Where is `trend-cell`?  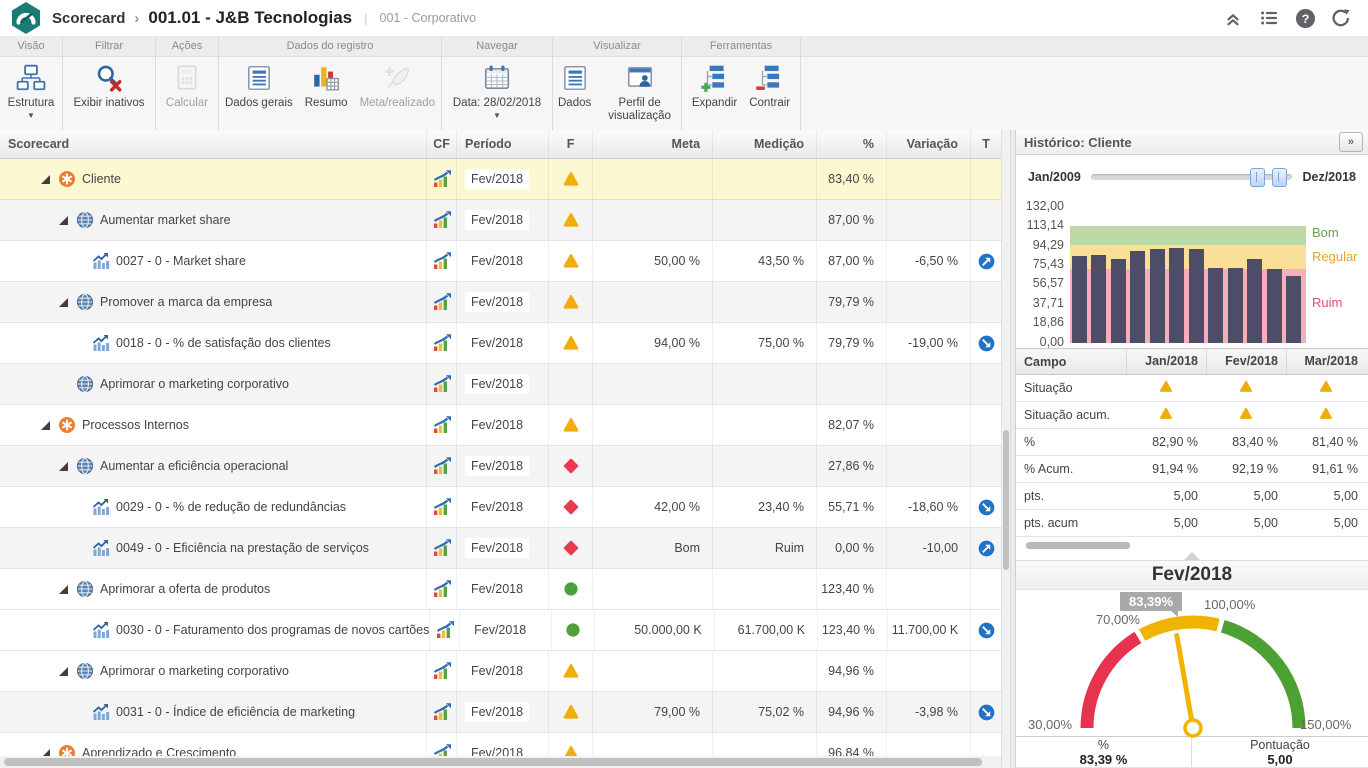
trend-cell is located at coordinates (986, 630).